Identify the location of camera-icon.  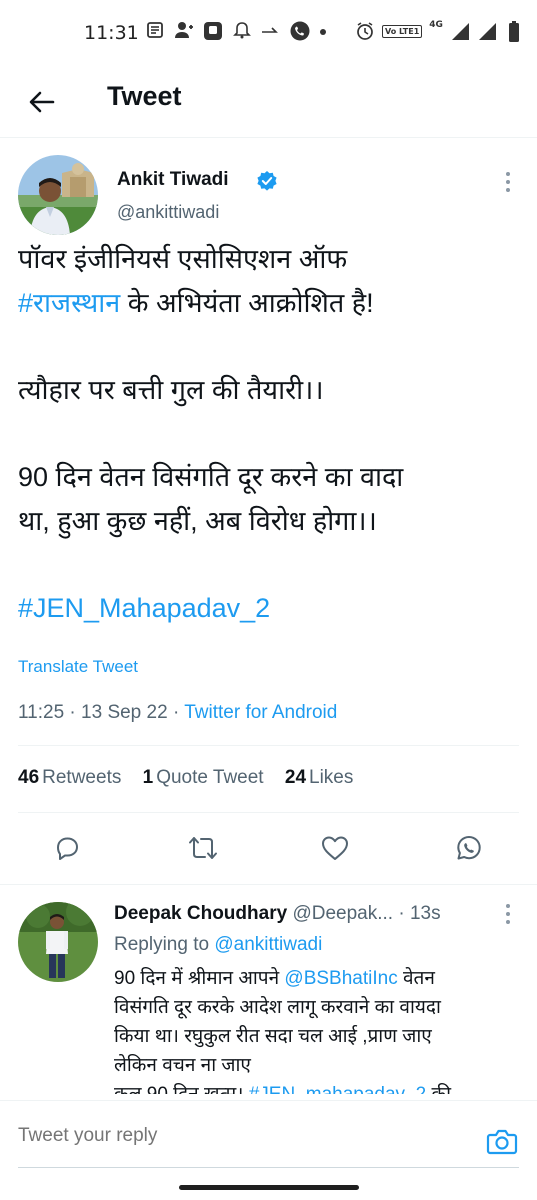
(502, 1142).